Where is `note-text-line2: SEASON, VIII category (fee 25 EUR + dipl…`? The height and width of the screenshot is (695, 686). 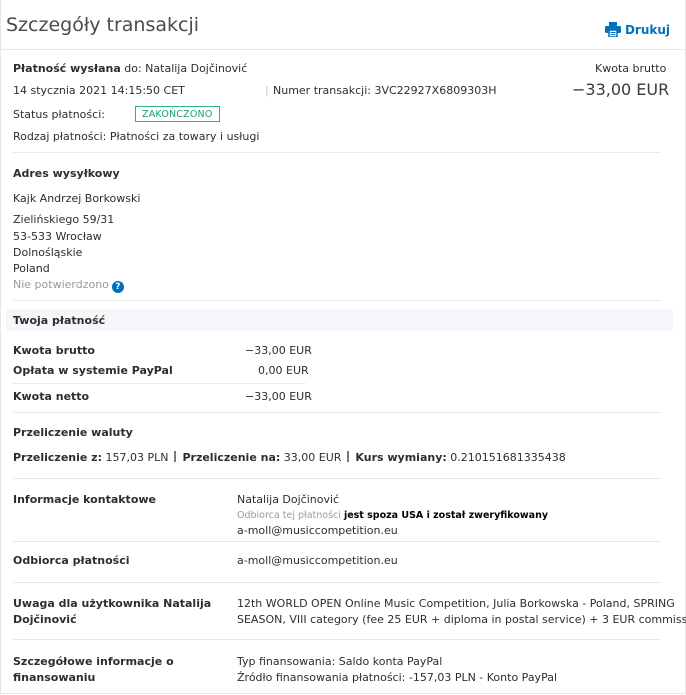
note-text-line2: SEASON, VIII category (fee 25 EUR + dipl… is located at coordinates (461, 619).